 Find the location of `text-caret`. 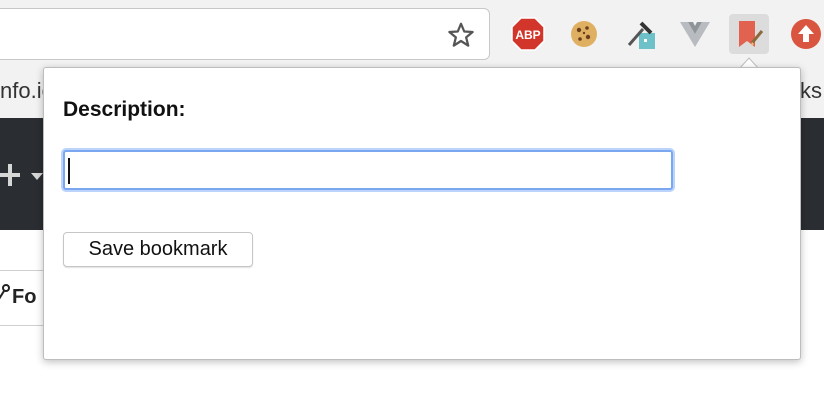

text-caret is located at coordinates (69, 171).